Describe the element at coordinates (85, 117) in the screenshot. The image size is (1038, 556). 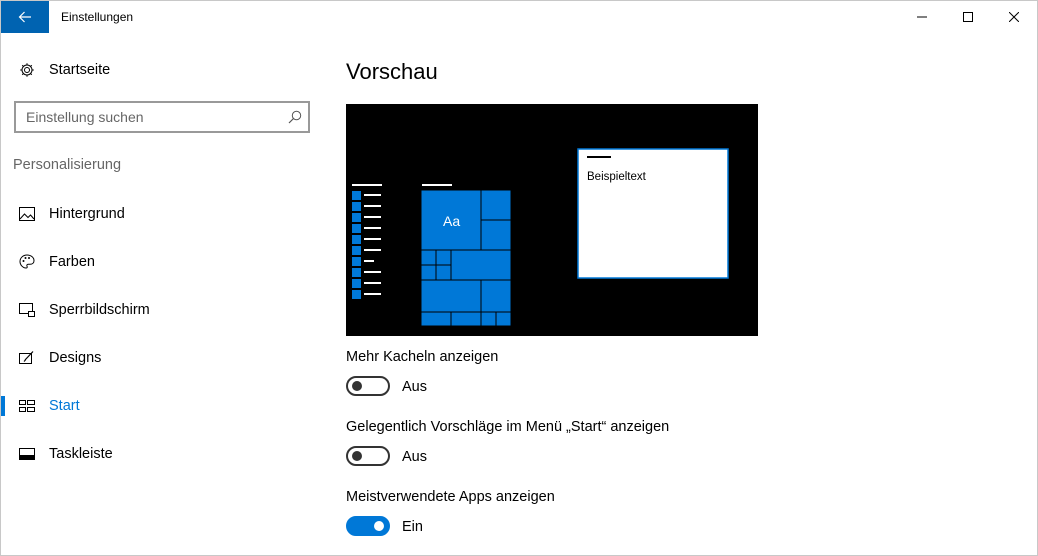
I see `search-placeholder: Einstellung suchen` at that location.